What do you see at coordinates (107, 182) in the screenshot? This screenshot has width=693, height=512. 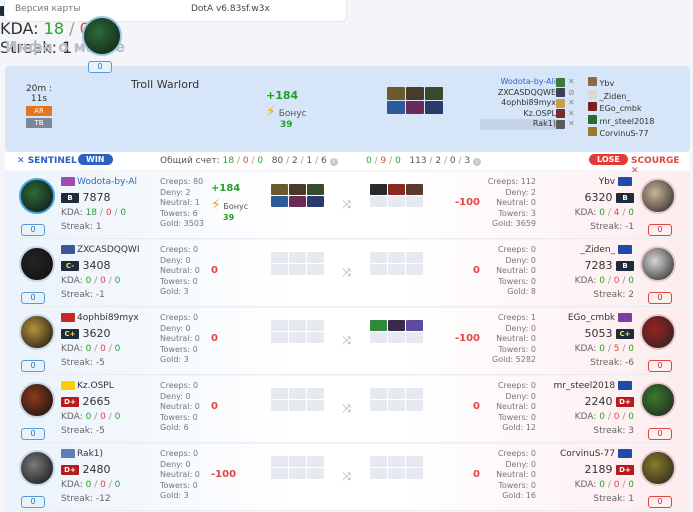 I see `player-name-text: Wodota-by-Al` at bounding box center [107, 182].